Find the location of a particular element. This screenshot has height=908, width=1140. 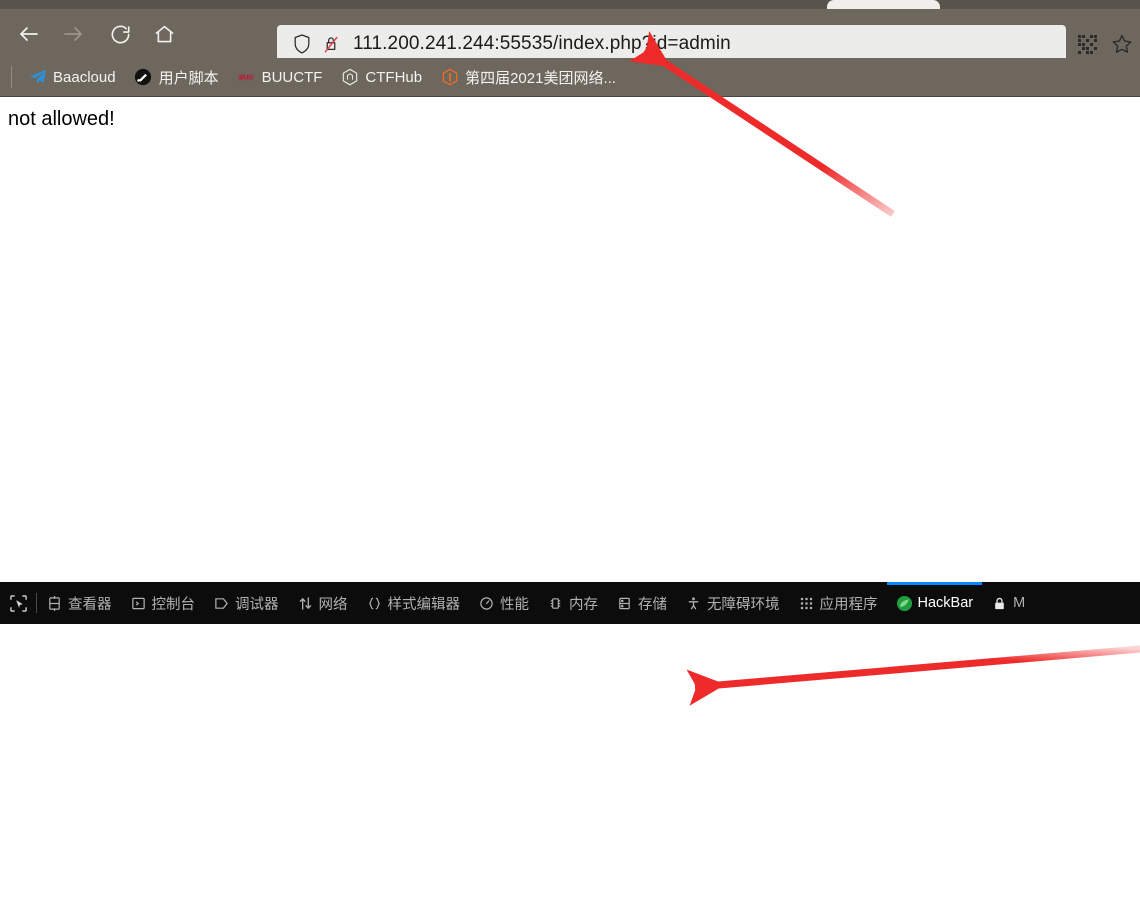

performance-icon is located at coordinates (486, 603).